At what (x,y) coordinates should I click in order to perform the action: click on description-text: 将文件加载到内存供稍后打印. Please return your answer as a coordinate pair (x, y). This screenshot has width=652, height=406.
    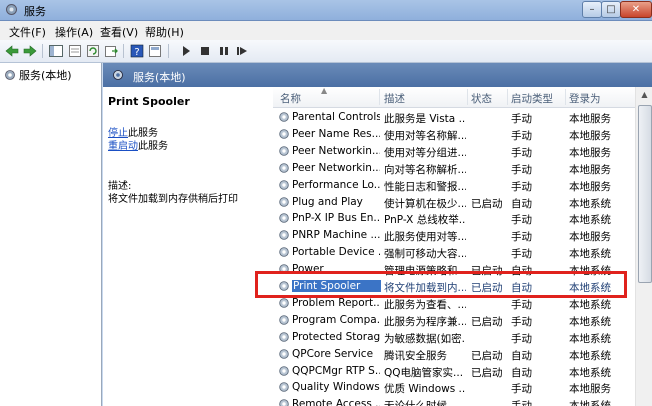
    Looking at the image, I should click on (173, 199).